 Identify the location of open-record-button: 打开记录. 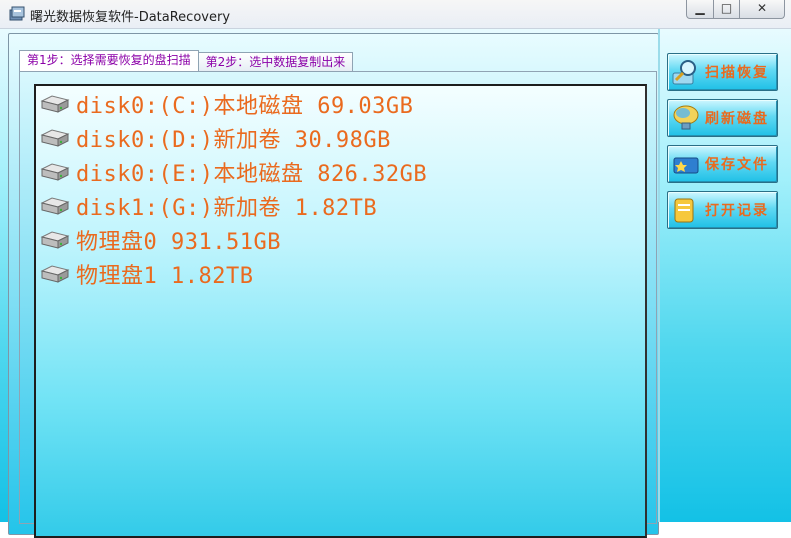
(722, 210).